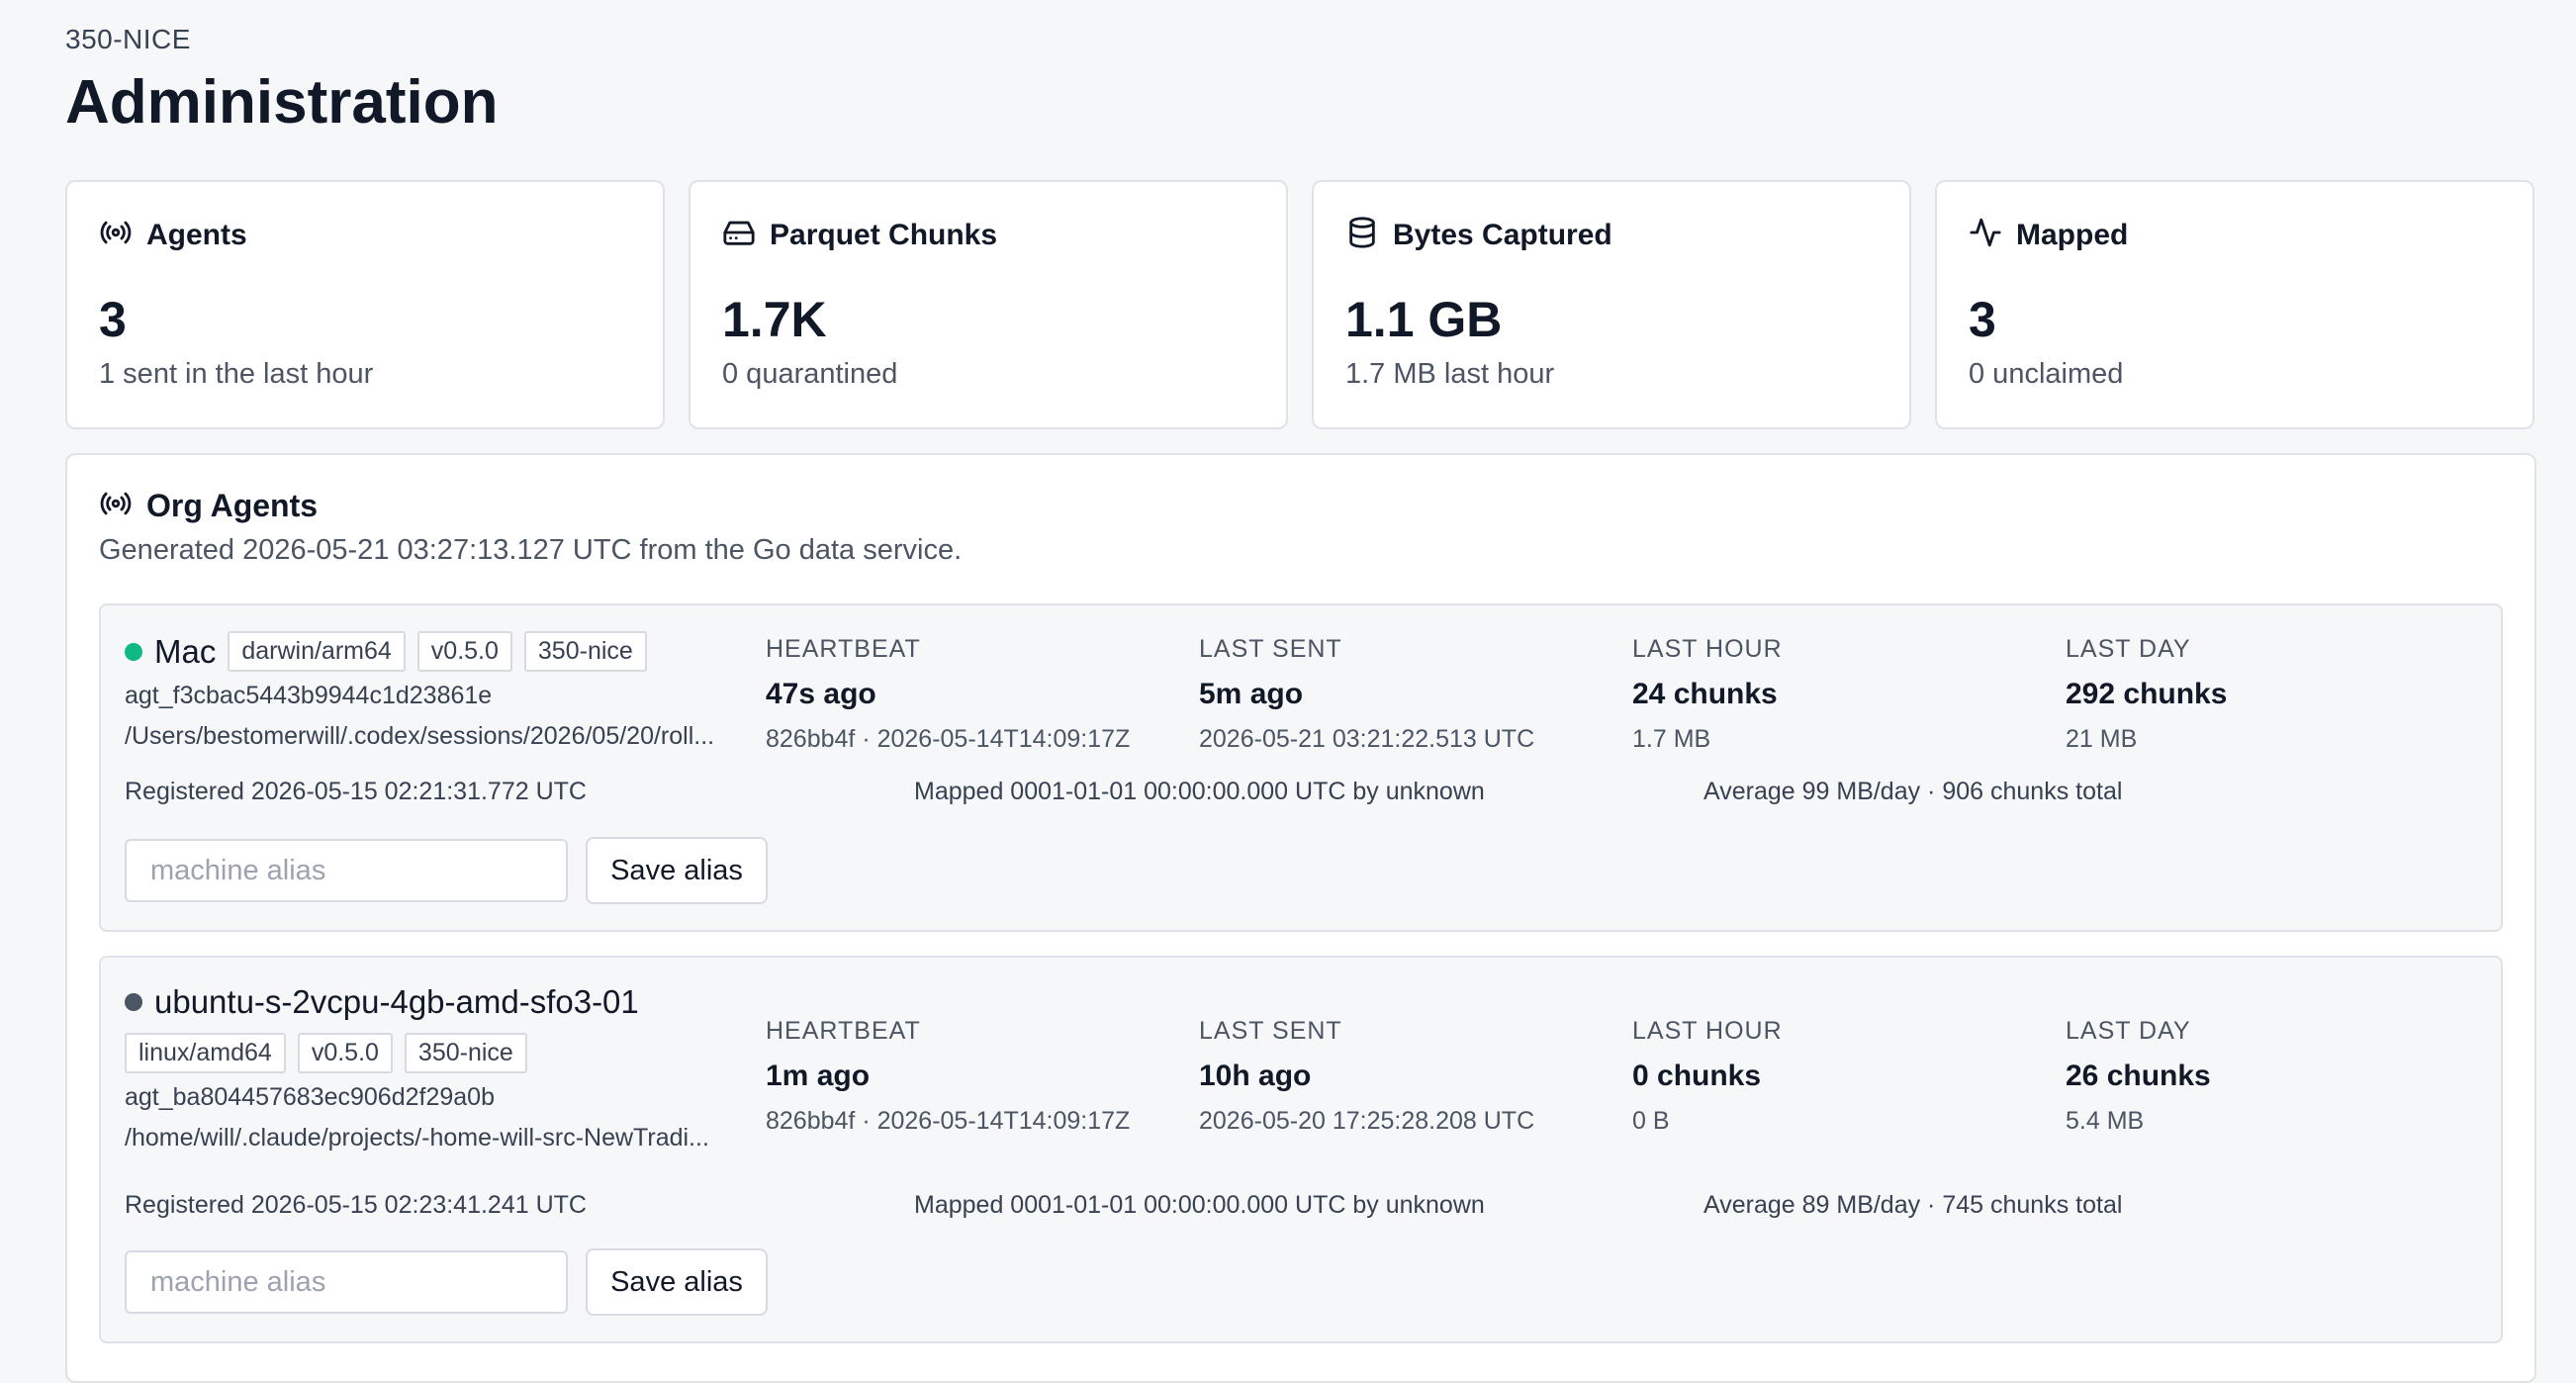 Image resolution: width=2576 pixels, height=1383 pixels. I want to click on database-icon, so click(1362, 235).